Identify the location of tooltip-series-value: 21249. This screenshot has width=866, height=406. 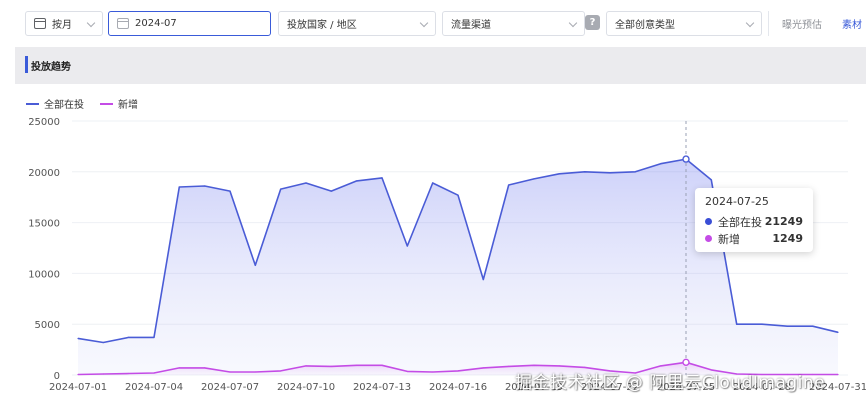
(783, 221).